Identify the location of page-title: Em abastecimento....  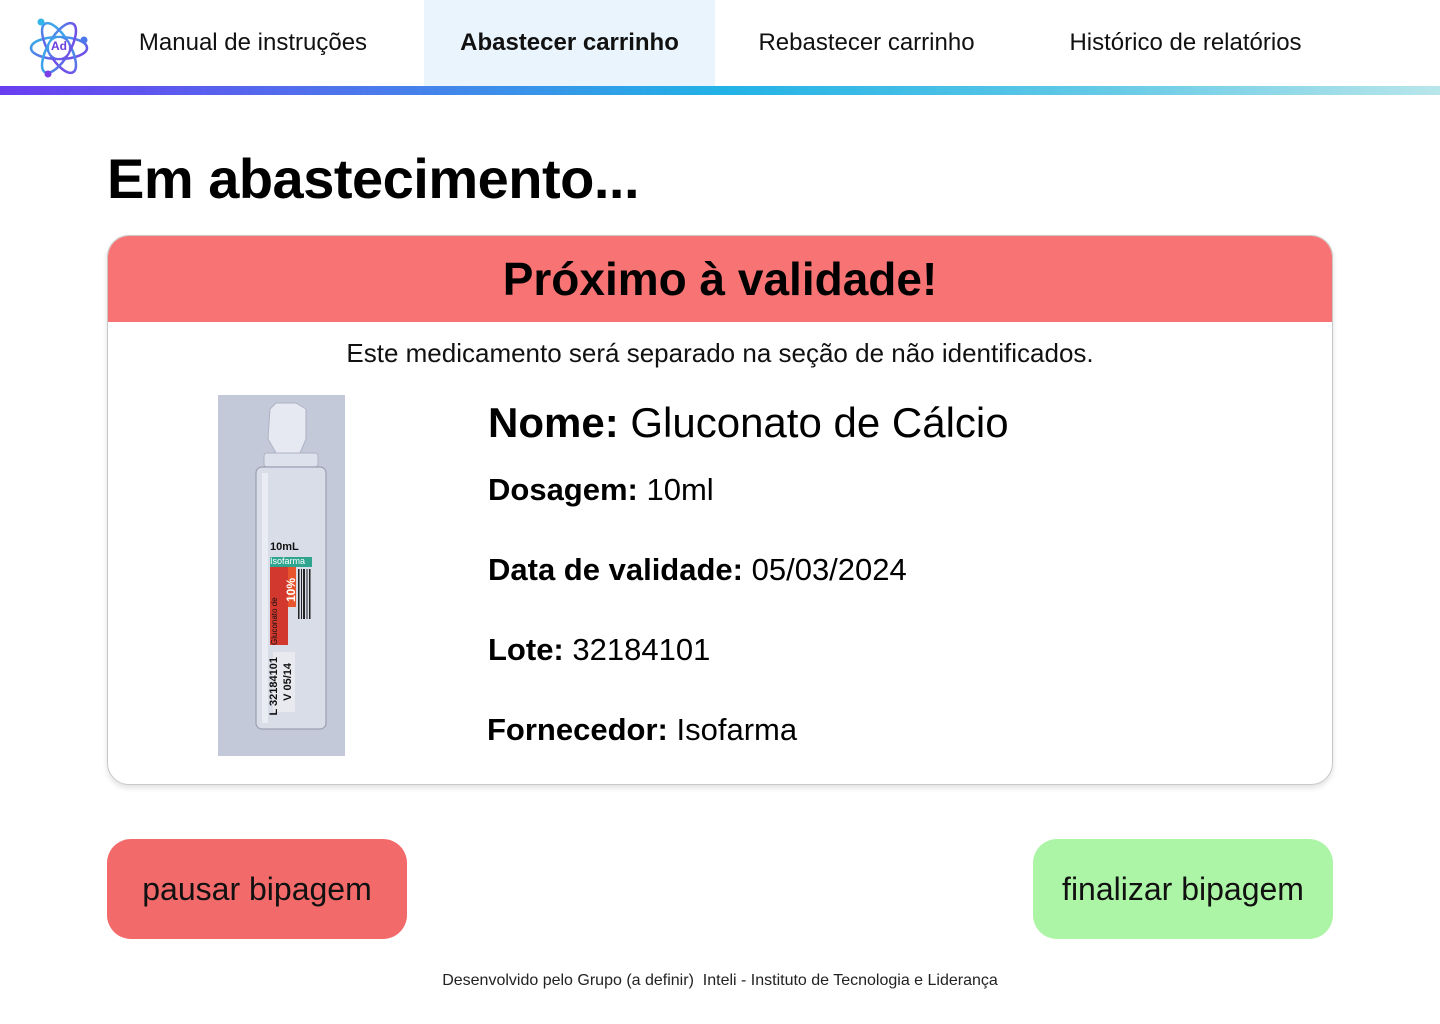
(373, 178).